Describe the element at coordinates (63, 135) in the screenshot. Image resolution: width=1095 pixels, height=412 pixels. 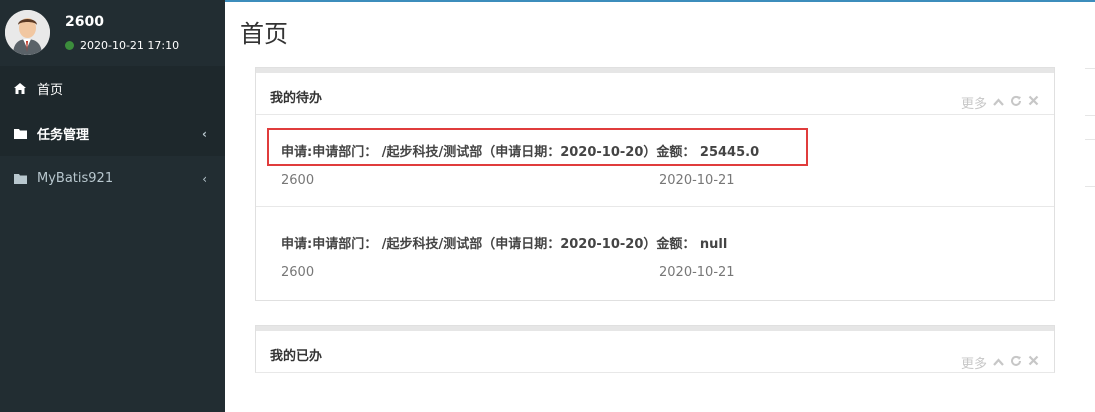
I see `sidebar-item-label: 任务管理` at that location.